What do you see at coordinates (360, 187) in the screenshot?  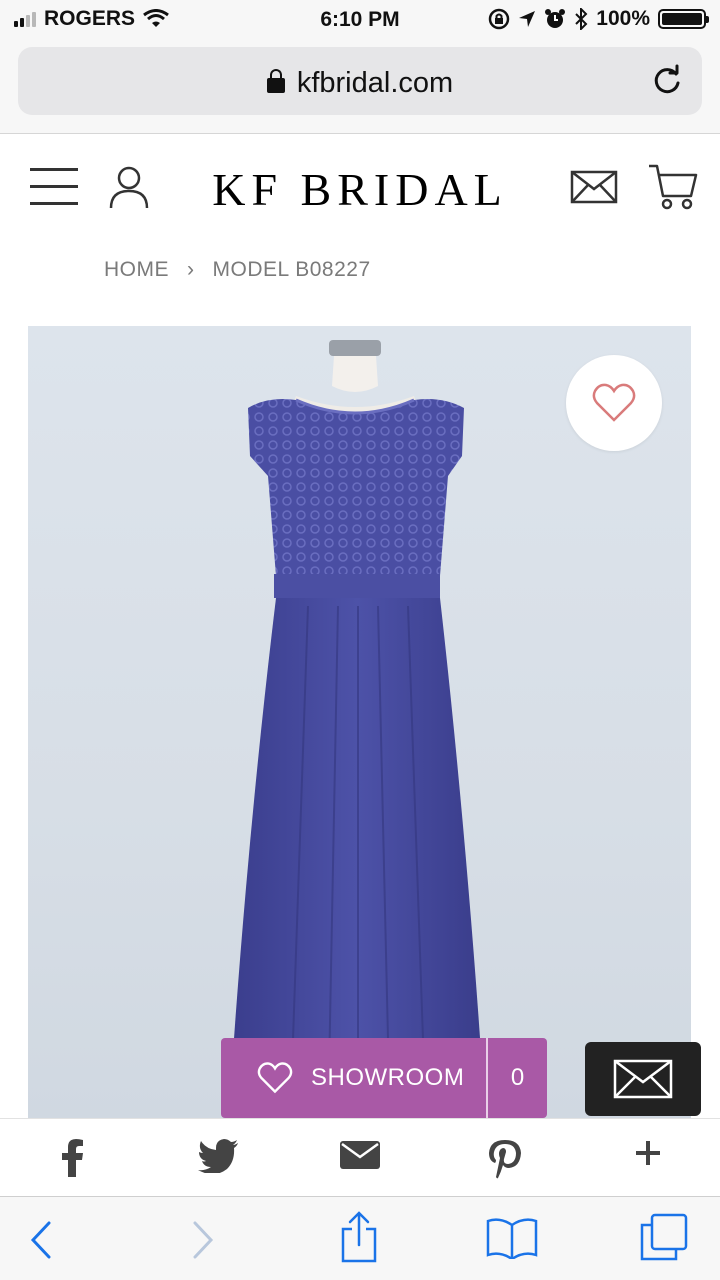 I see `site-header: KF BRIDAL` at bounding box center [360, 187].